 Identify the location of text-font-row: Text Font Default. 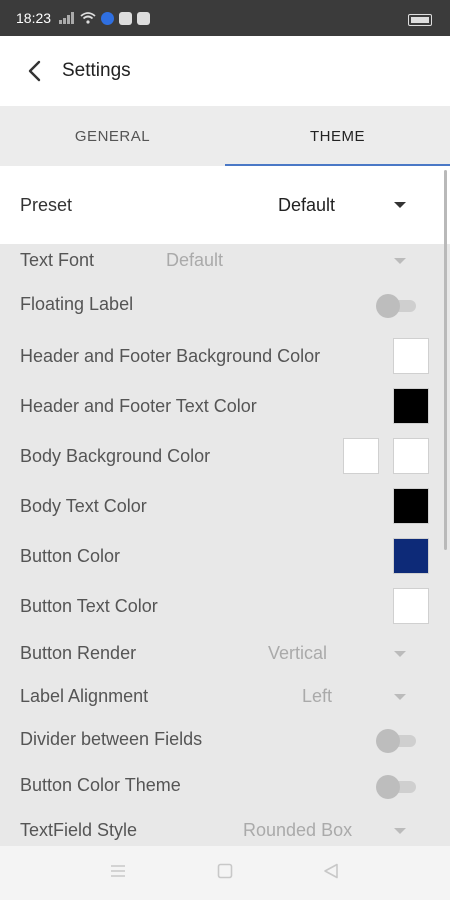
(220, 261).